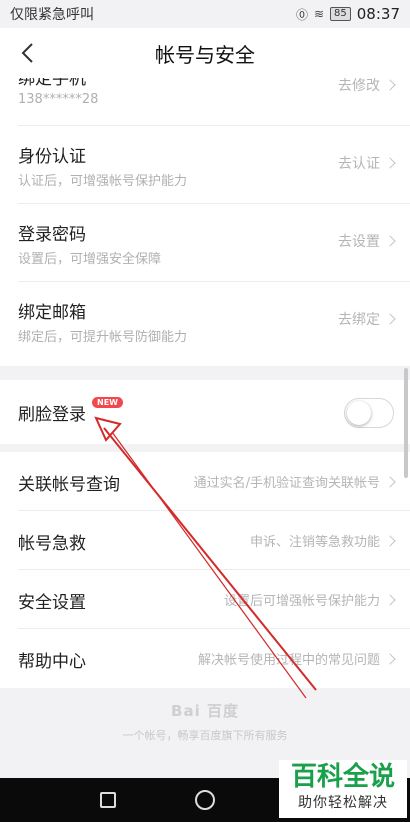 The image size is (410, 822). Describe the element at coordinates (214, 165) in the screenshot. I see `identity-auth-row: 身份认证 认证后，可增强帐号保护能力 去认证` at that location.